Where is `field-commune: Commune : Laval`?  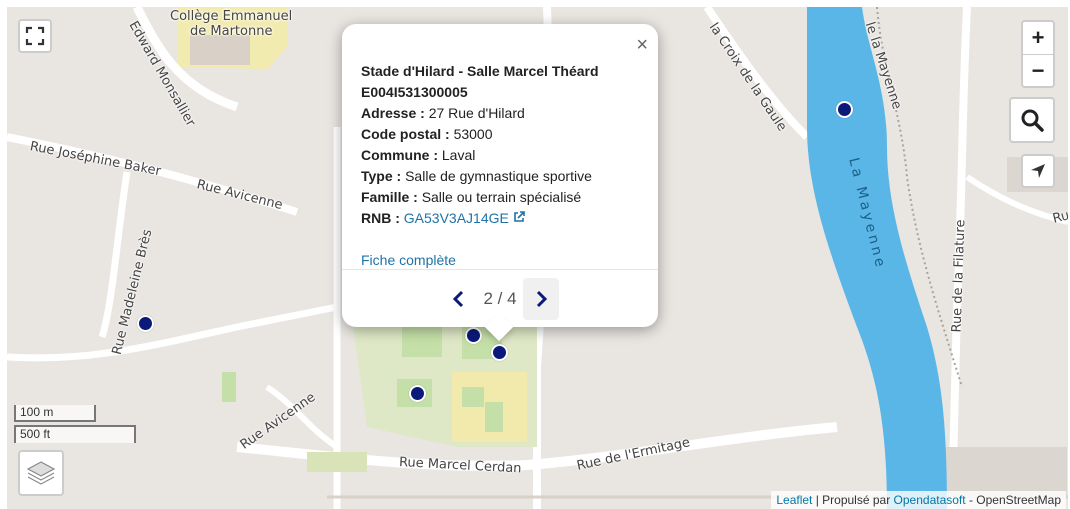 field-commune: Commune : Laval is located at coordinates (418, 155).